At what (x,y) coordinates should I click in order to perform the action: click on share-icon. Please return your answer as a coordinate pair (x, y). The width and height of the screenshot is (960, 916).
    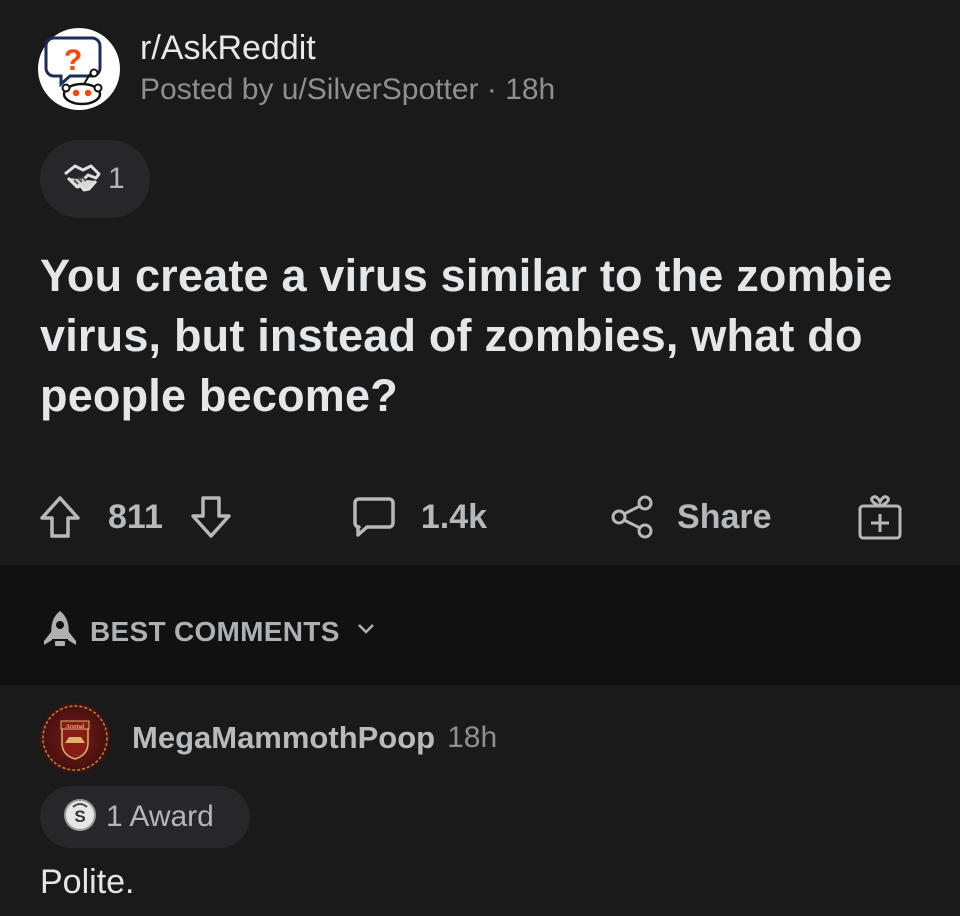
    Looking at the image, I should click on (632, 517).